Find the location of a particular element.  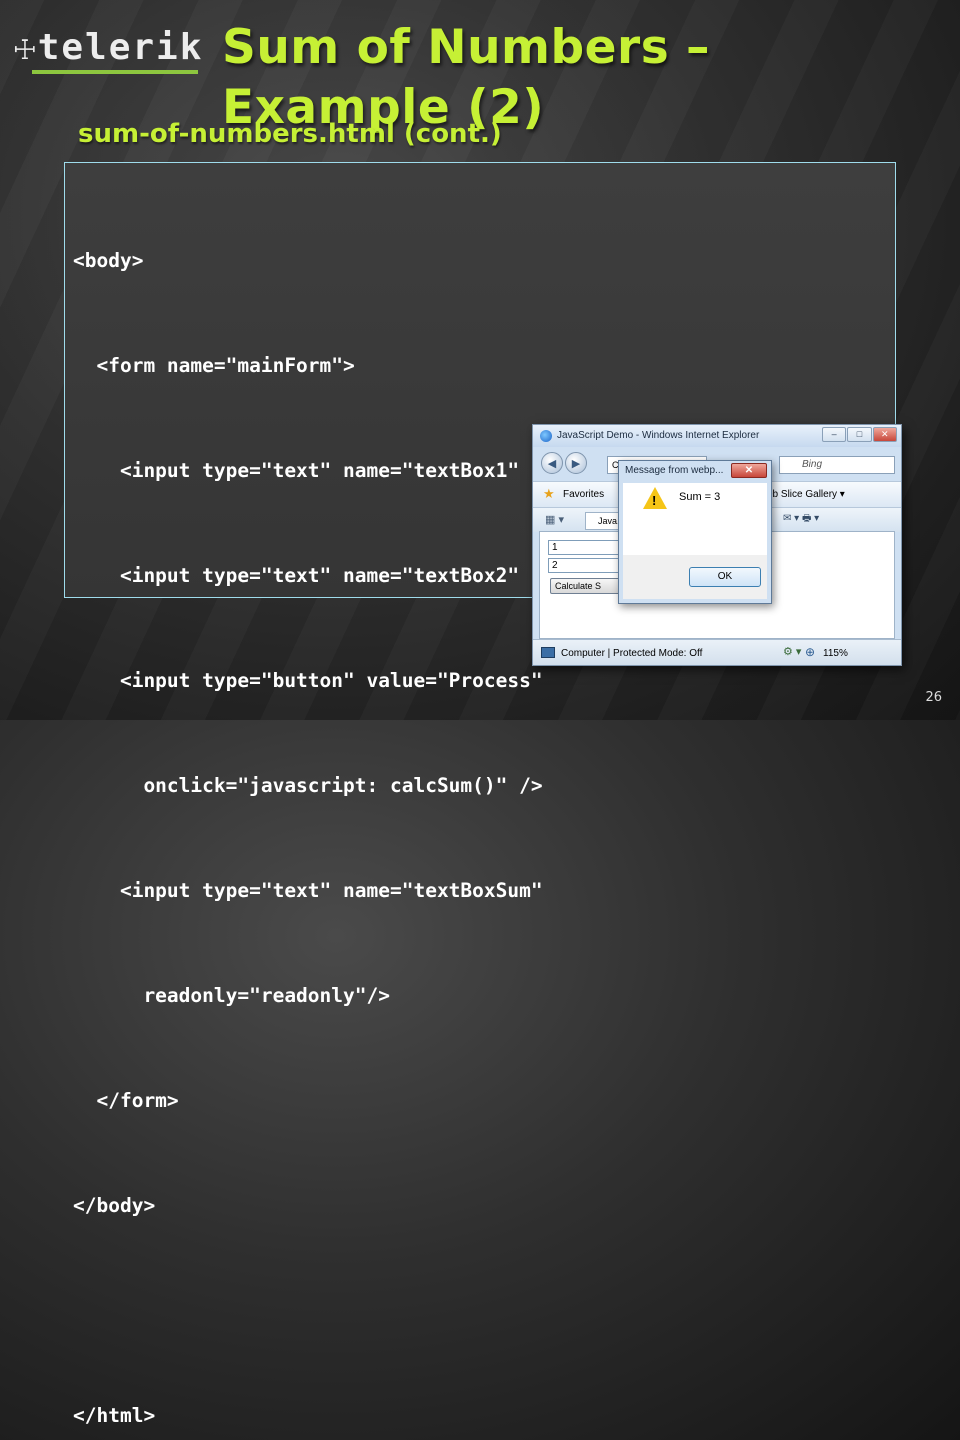

alert-dialog: Message from webp... ✕ ! Sum = 3 OK is located at coordinates (695, 532).